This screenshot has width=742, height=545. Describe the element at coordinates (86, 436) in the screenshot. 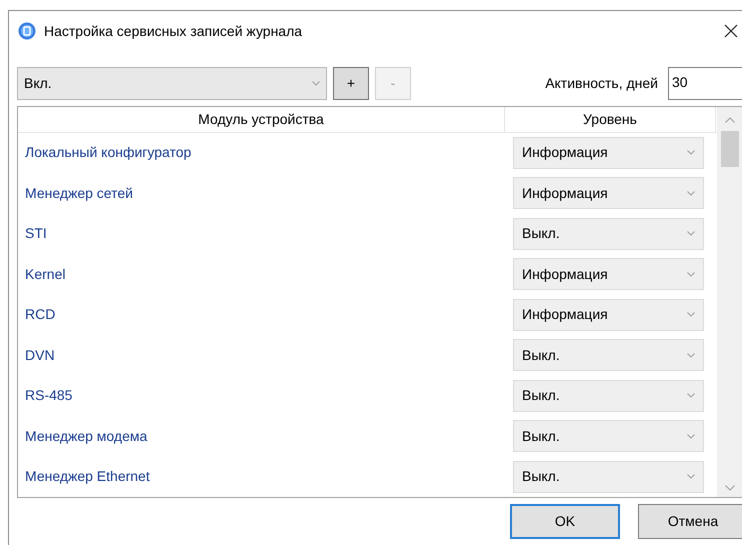

I see `module-name: Менеджер модема` at that location.